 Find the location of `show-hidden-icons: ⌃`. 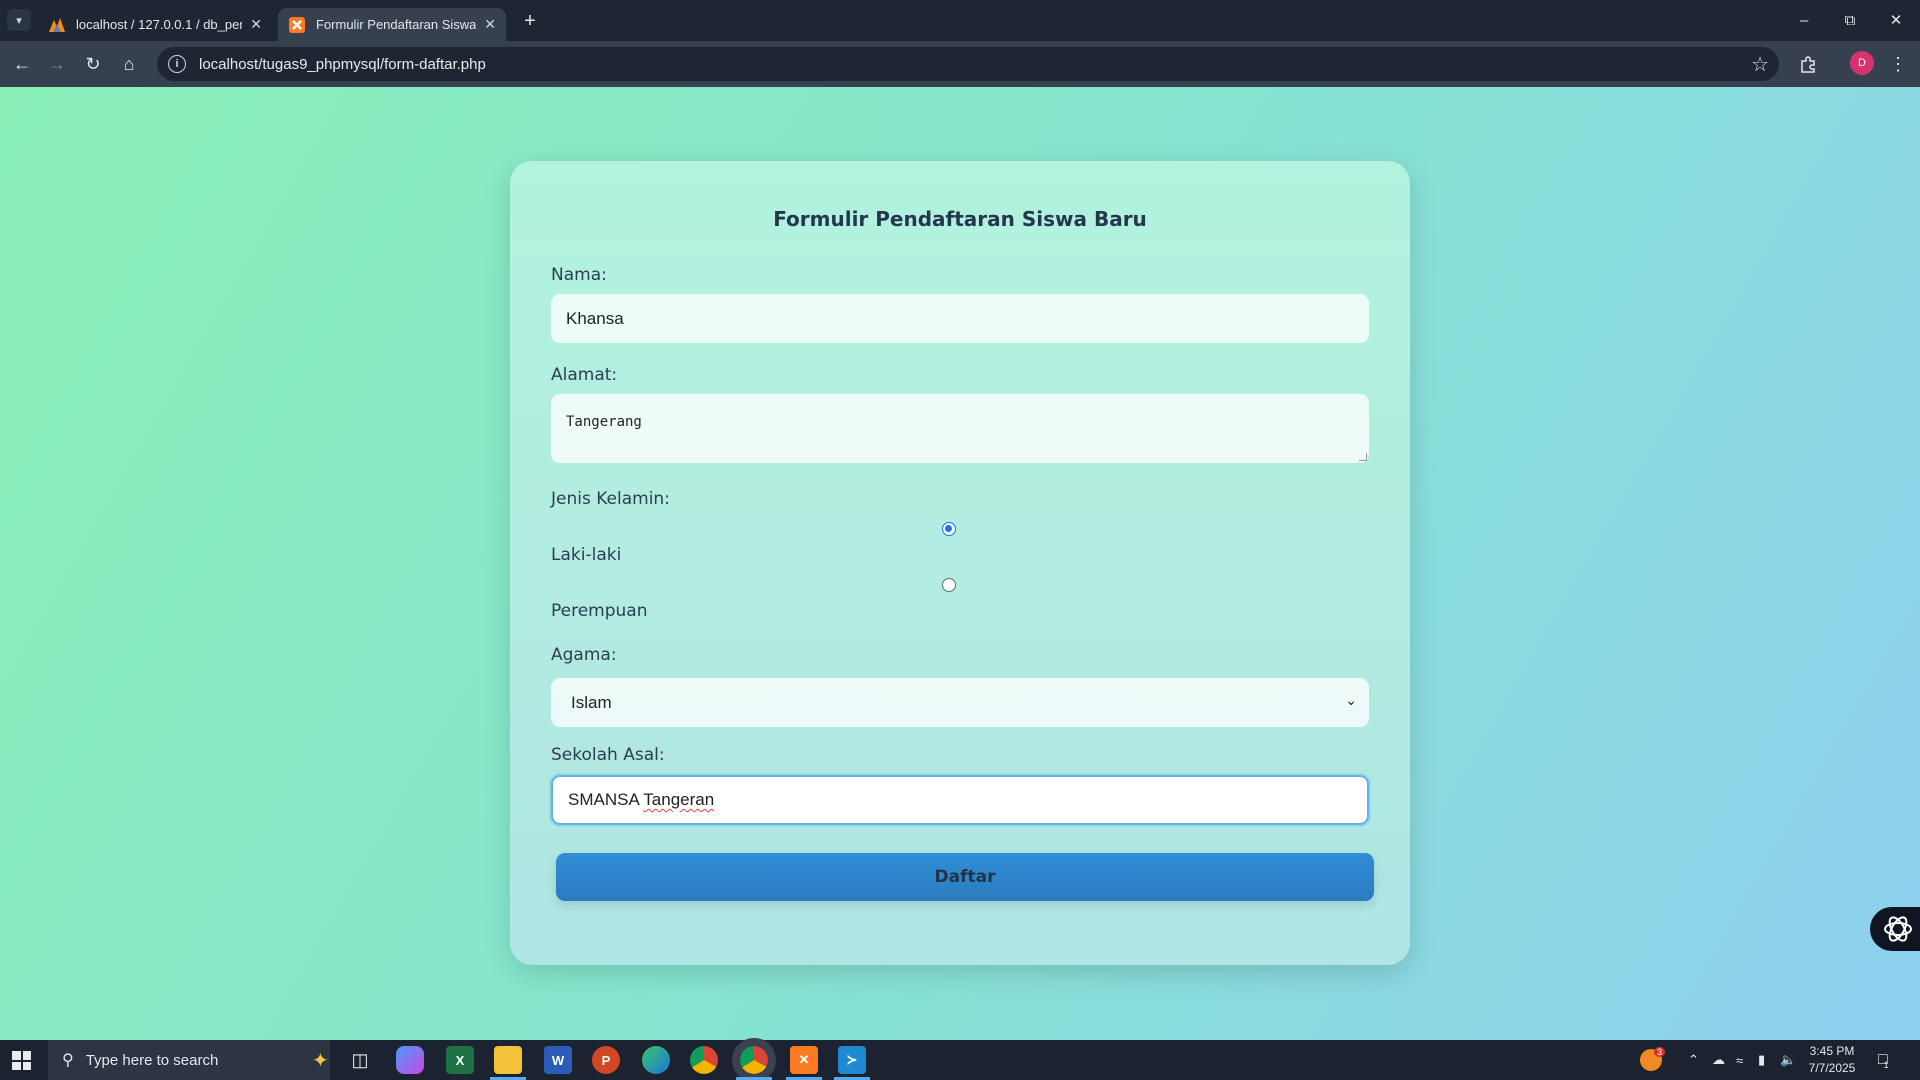

show-hidden-icons: ⌃ is located at coordinates (1693, 1060).